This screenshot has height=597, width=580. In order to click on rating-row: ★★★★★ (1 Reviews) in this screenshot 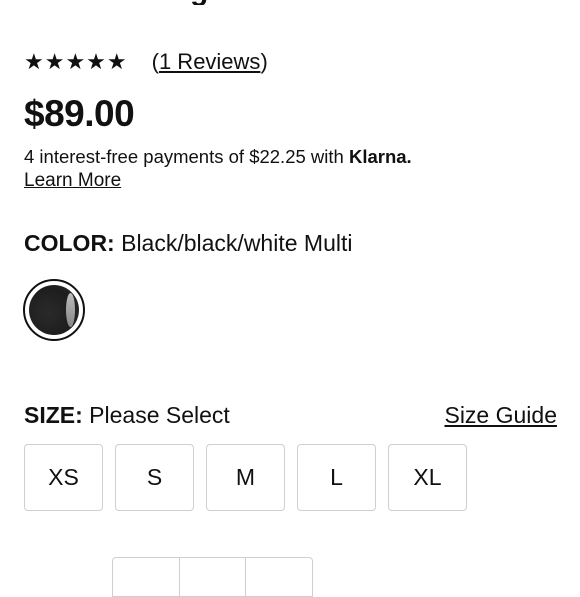, I will do `click(146, 62)`.